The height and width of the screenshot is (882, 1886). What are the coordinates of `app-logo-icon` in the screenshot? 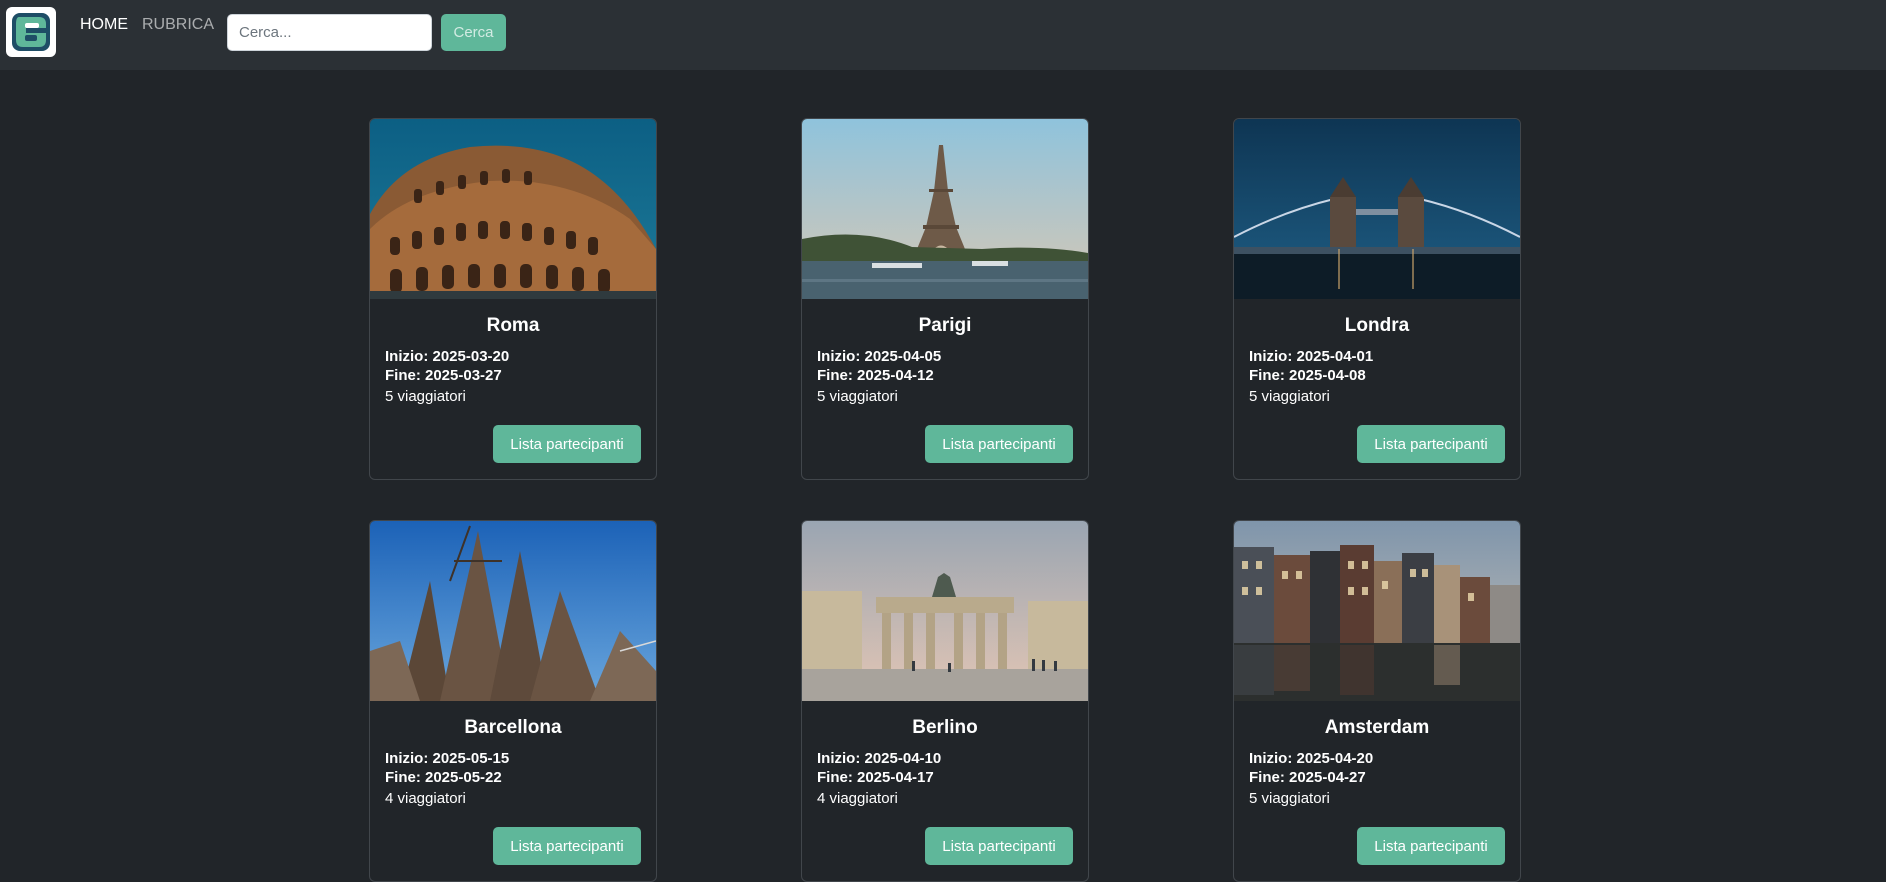 It's located at (31, 32).